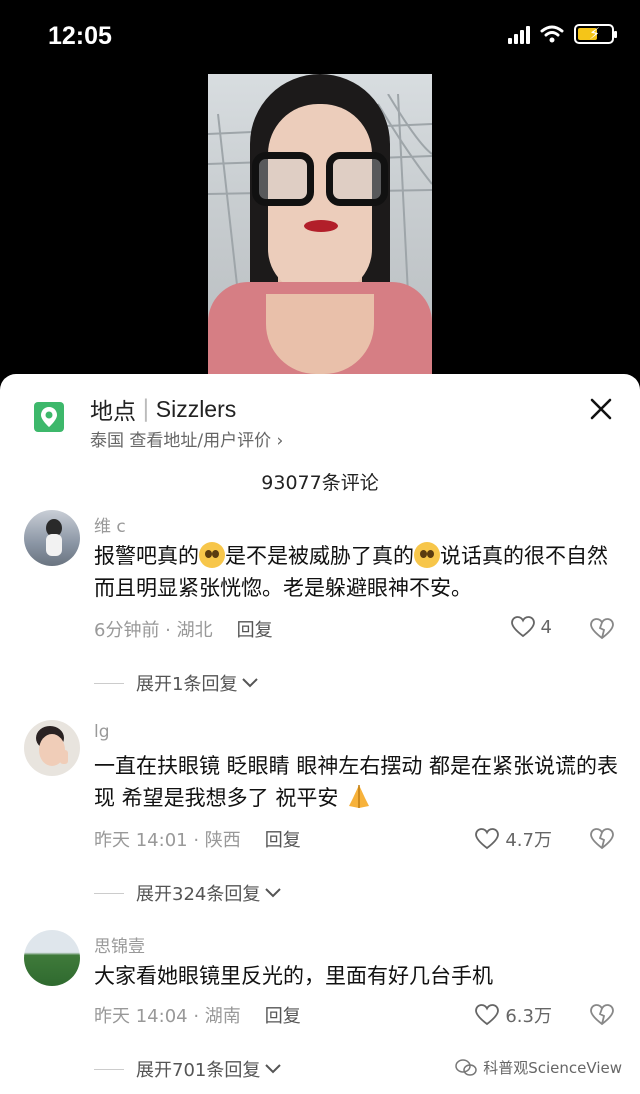 The height and width of the screenshot is (1094, 640). I want to click on wechat-icon, so click(466, 1067).